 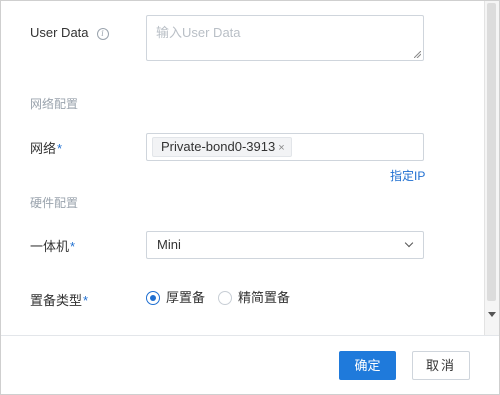 I want to click on user-data-label-row: User Data i, so click(x=69, y=32).